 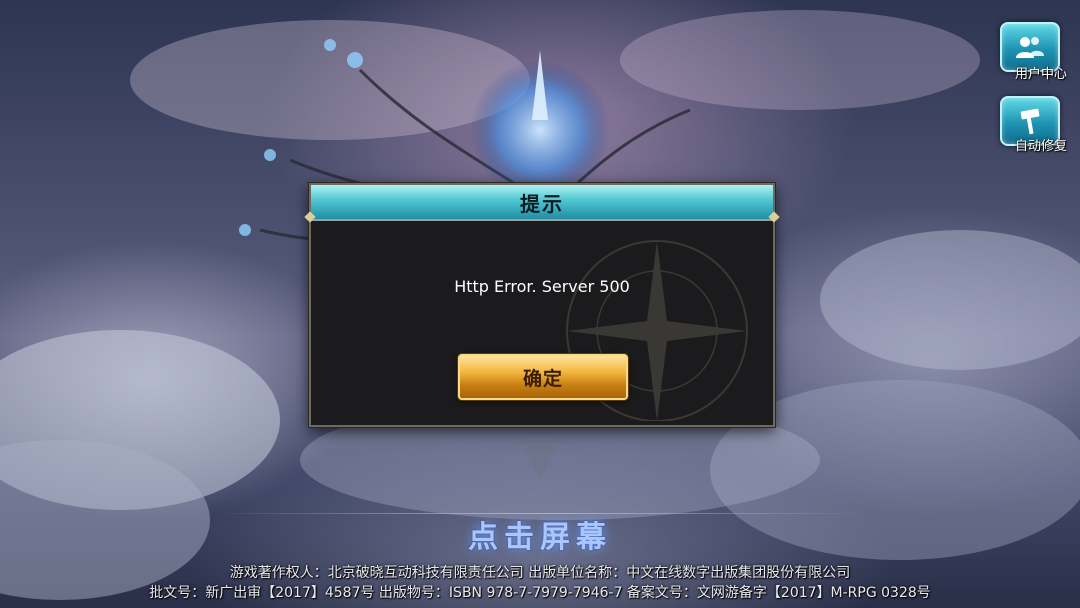 What do you see at coordinates (1040, 146) in the screenshot?
I see `auto-repair-label: 自动修复` at bounding box center [1040, 146].